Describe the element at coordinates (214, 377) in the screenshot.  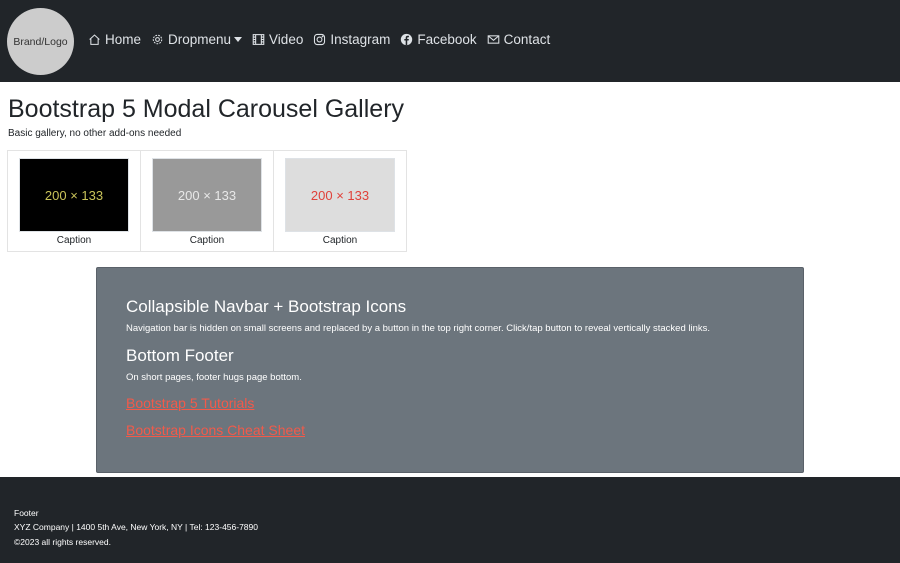
I see `panel-text-footer: On short pages, footer hugs page bottom.` at that location.